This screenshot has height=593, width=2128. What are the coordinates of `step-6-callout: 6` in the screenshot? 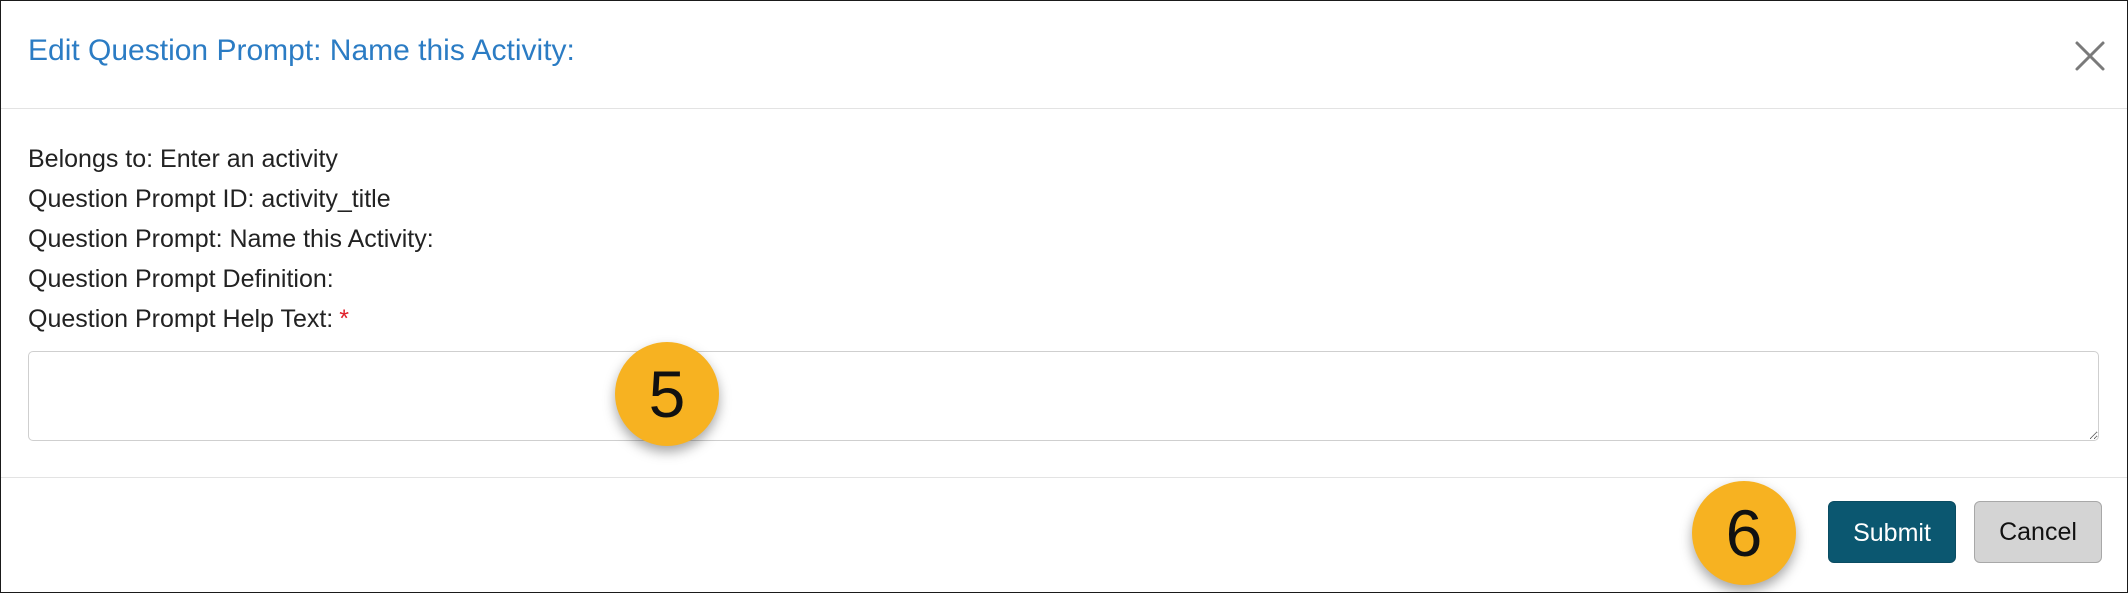 It's located at (1744, 533).